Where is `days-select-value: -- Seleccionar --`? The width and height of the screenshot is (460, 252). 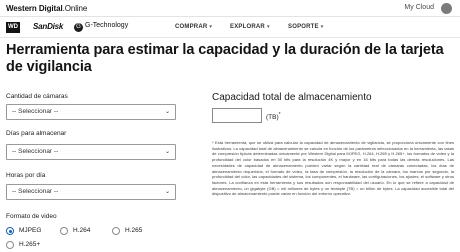
days-select-value: -- Seleccionar -- is located at coordinates (35, 151).